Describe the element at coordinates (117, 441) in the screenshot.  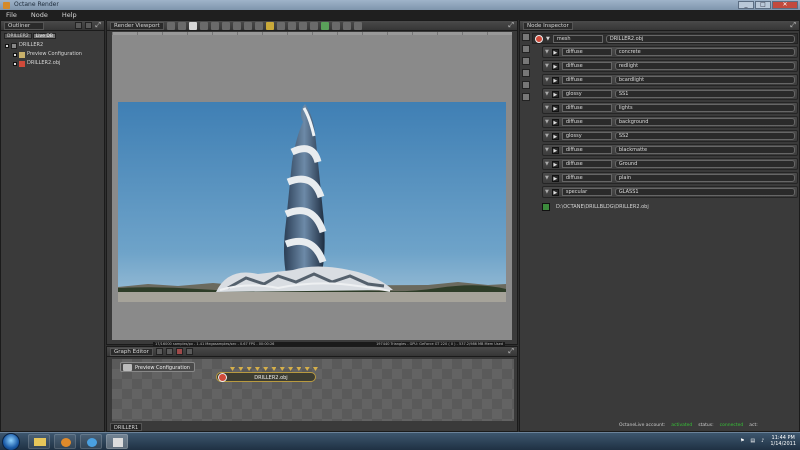
I see `octane-task-icon` at that location.